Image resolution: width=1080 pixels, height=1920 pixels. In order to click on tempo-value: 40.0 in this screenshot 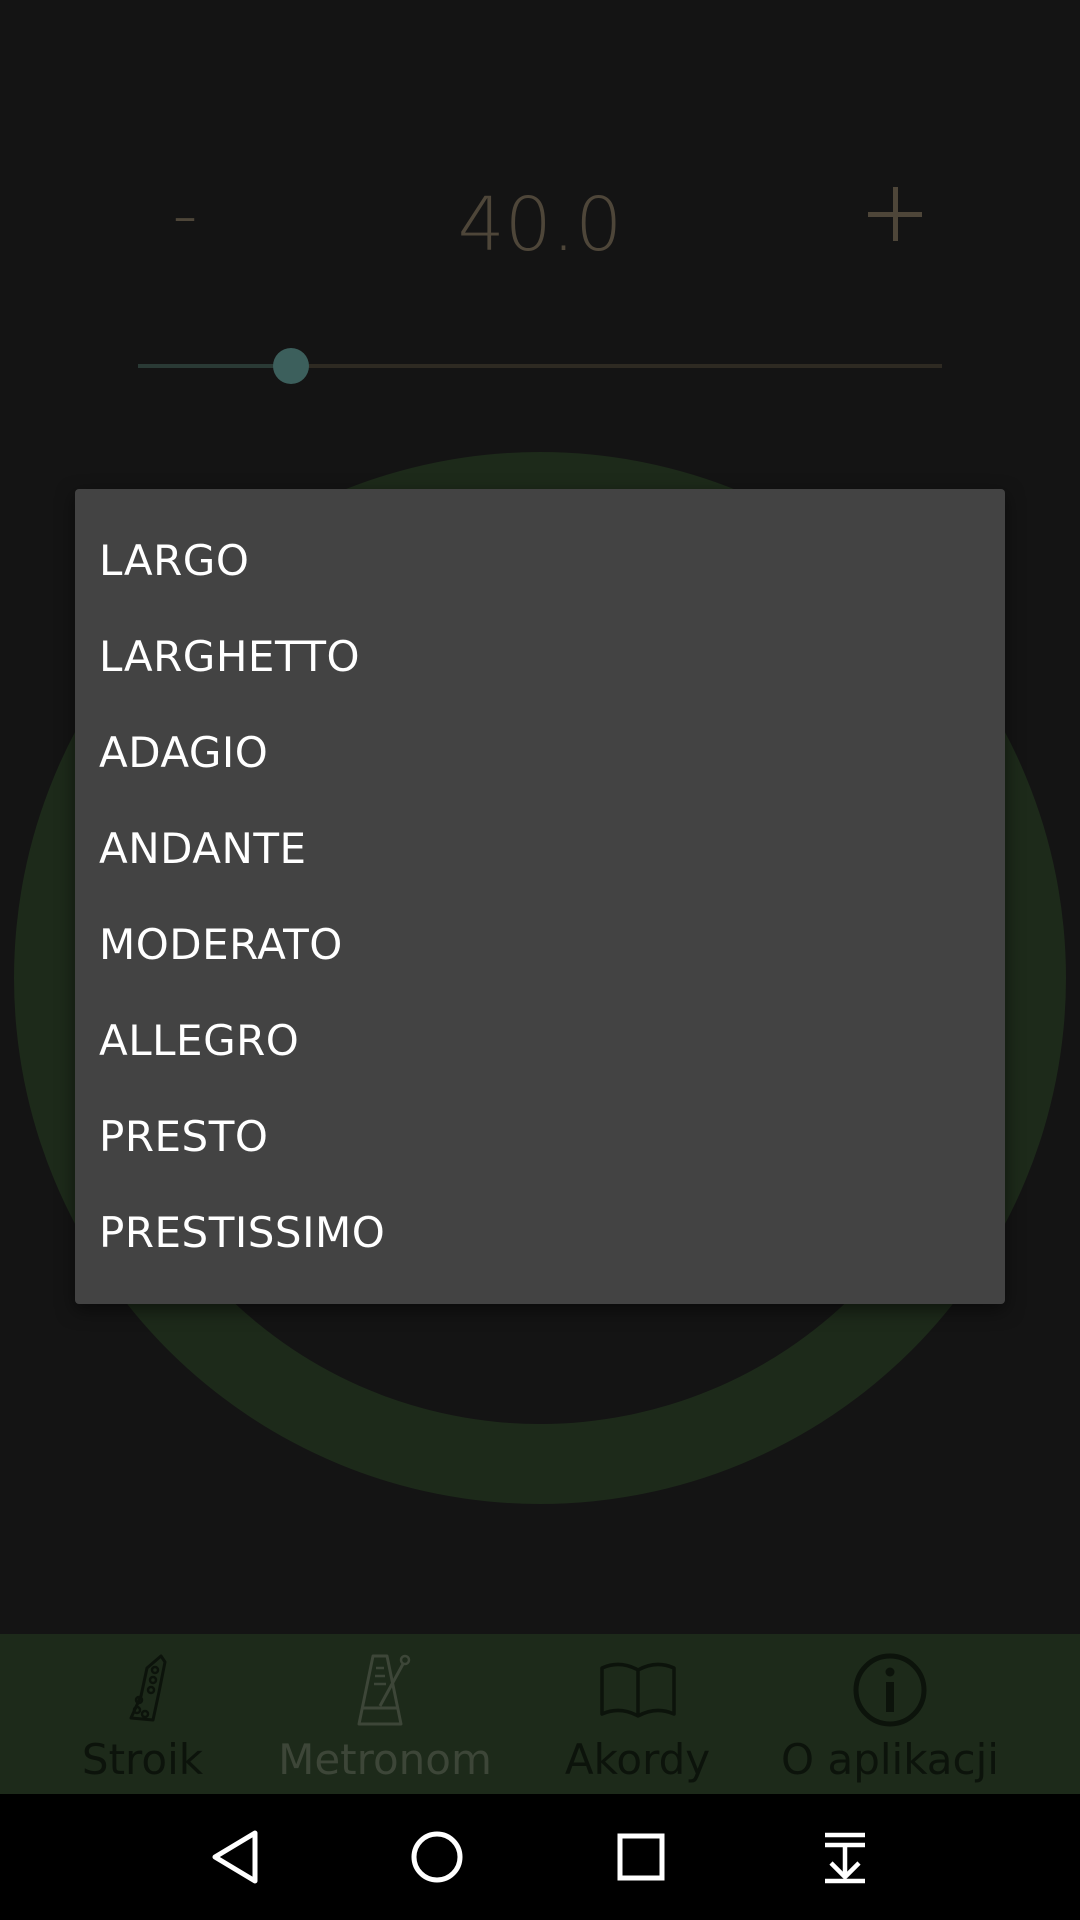, I will do `click(540, 225)`.